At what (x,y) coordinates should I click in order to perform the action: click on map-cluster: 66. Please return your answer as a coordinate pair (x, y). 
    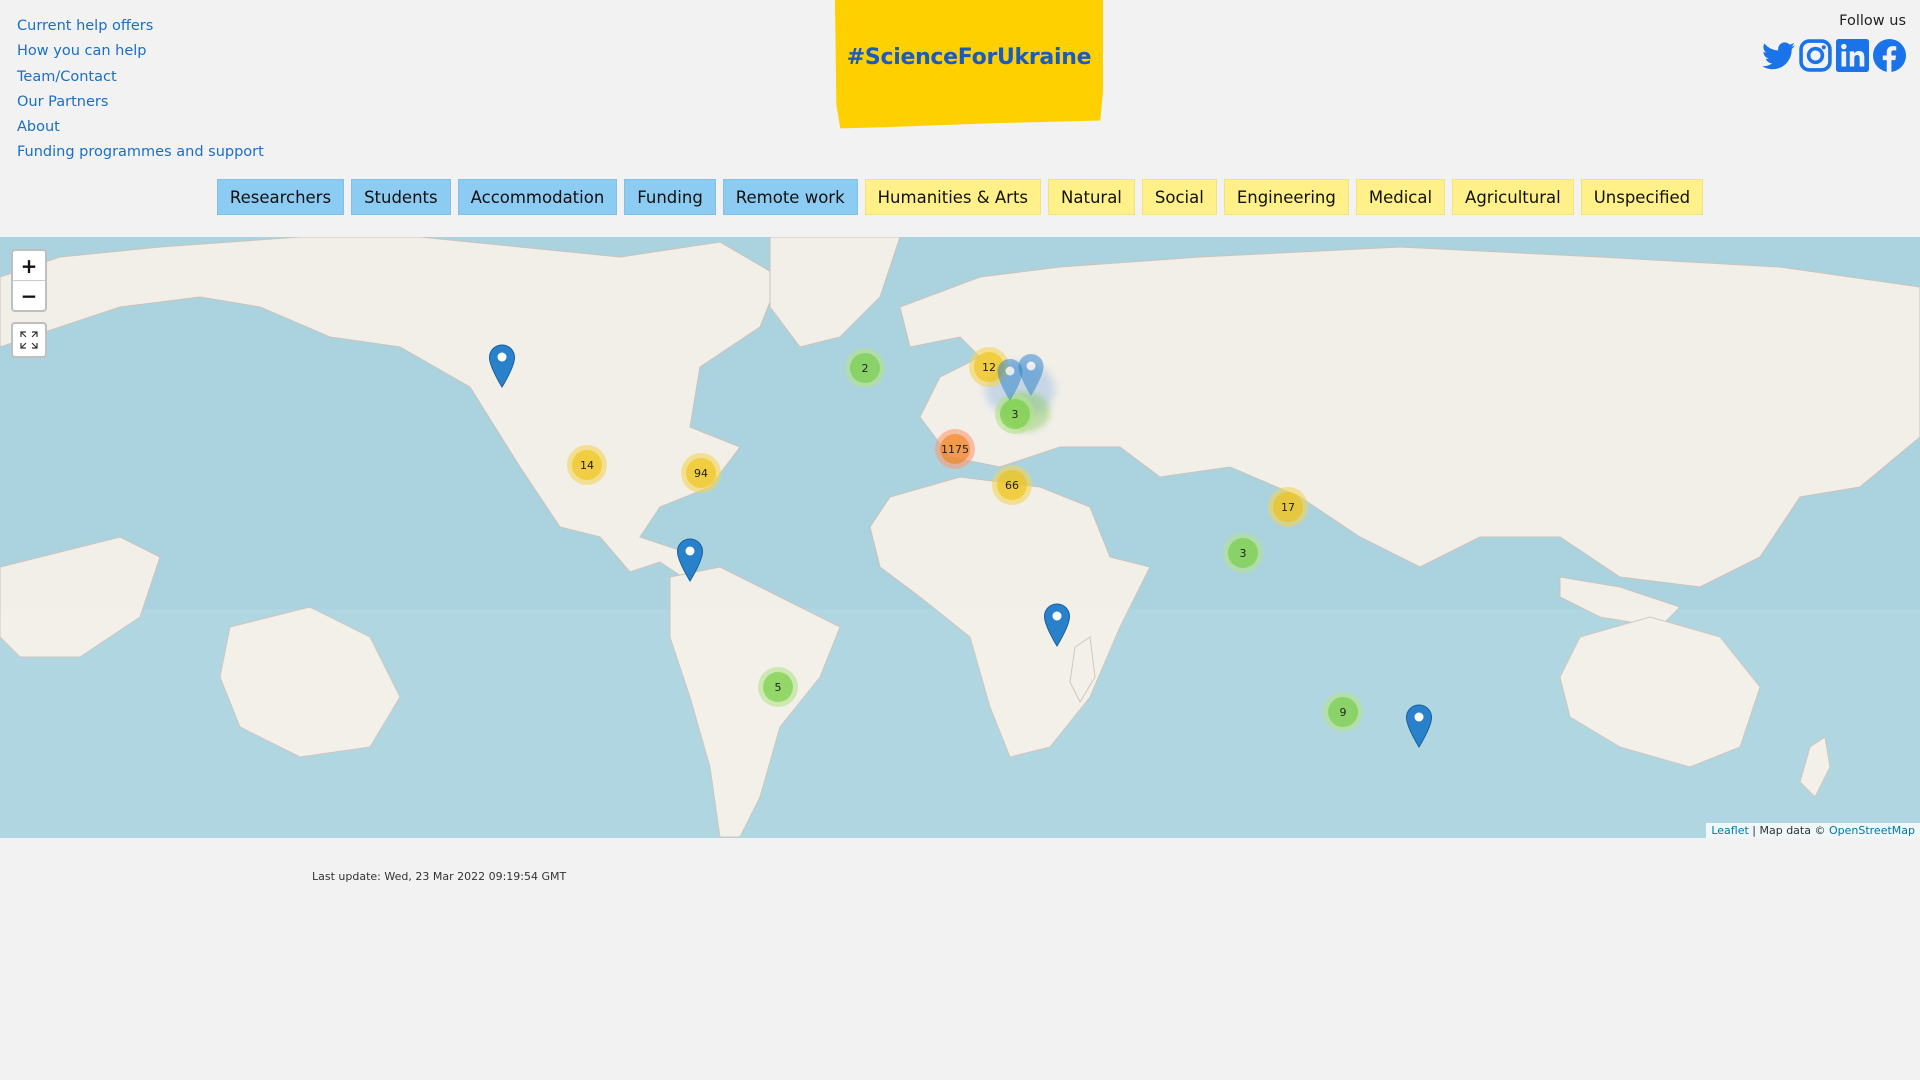
    Looking at the image, I should click on (1012, 485).